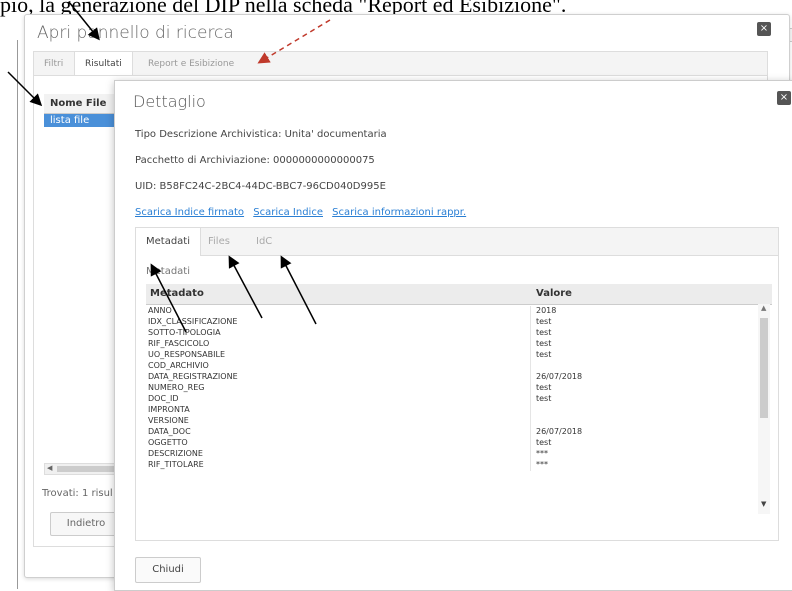  I want to click on scrollbar-thumb, so click(764, 368).